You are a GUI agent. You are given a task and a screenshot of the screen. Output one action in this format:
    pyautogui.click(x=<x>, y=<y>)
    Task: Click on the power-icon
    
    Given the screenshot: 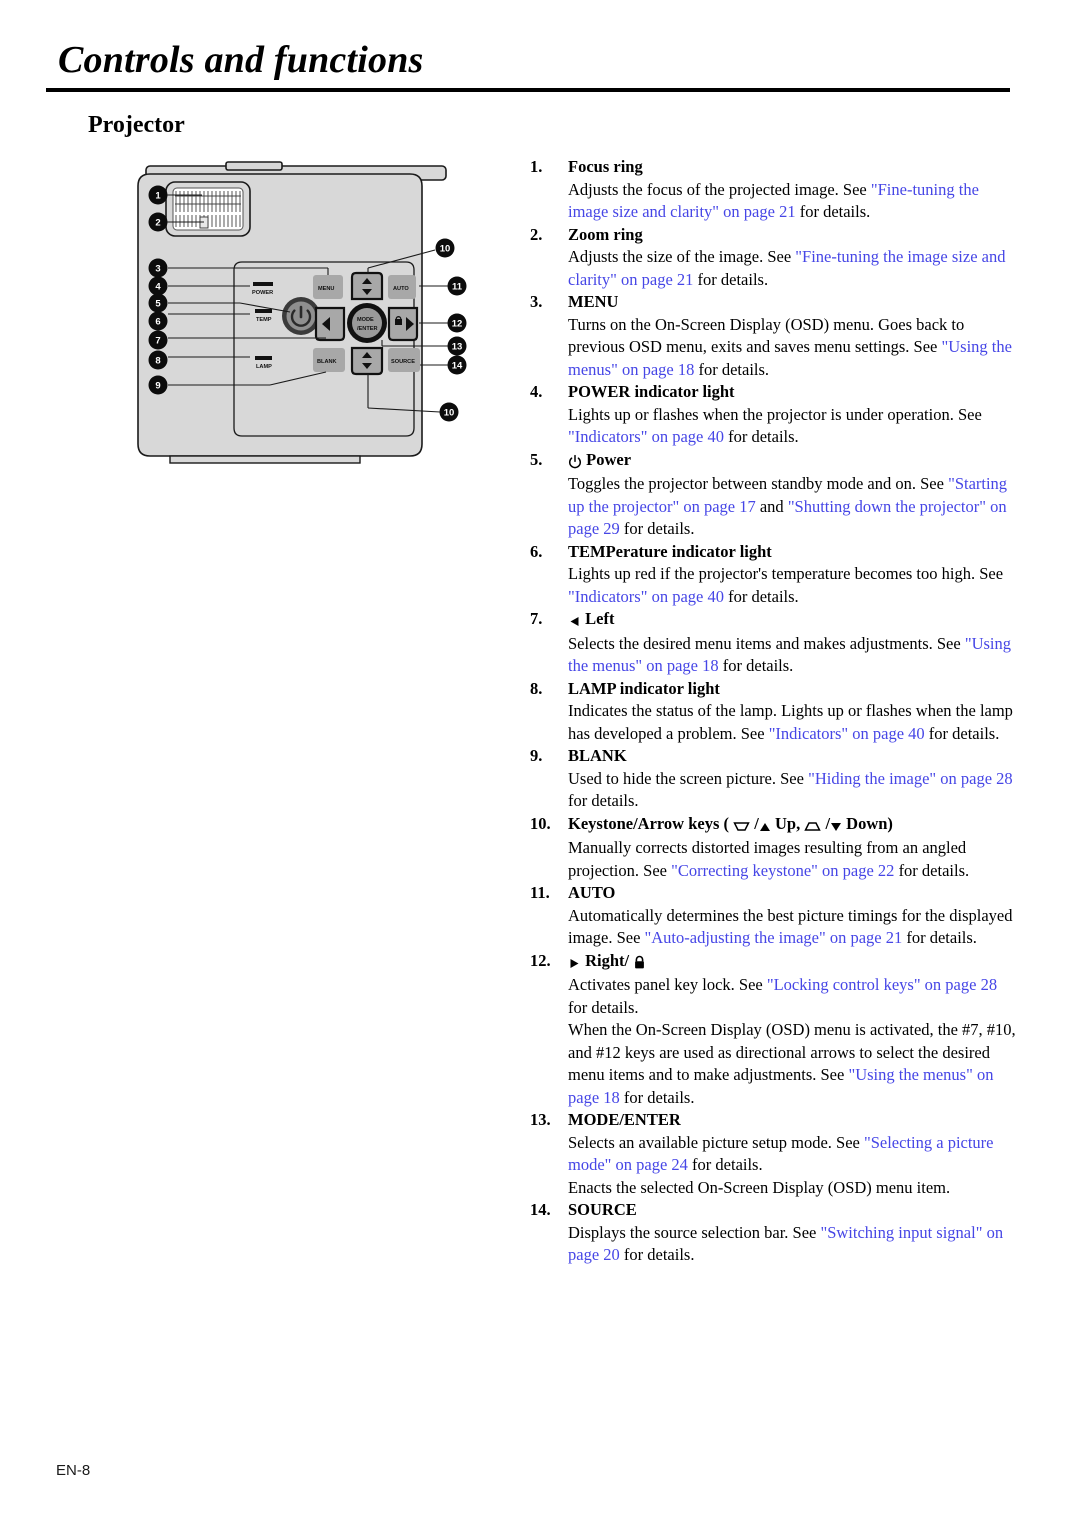 What is the action you would take?
    pyautogui.click(x=575, y=462)
    